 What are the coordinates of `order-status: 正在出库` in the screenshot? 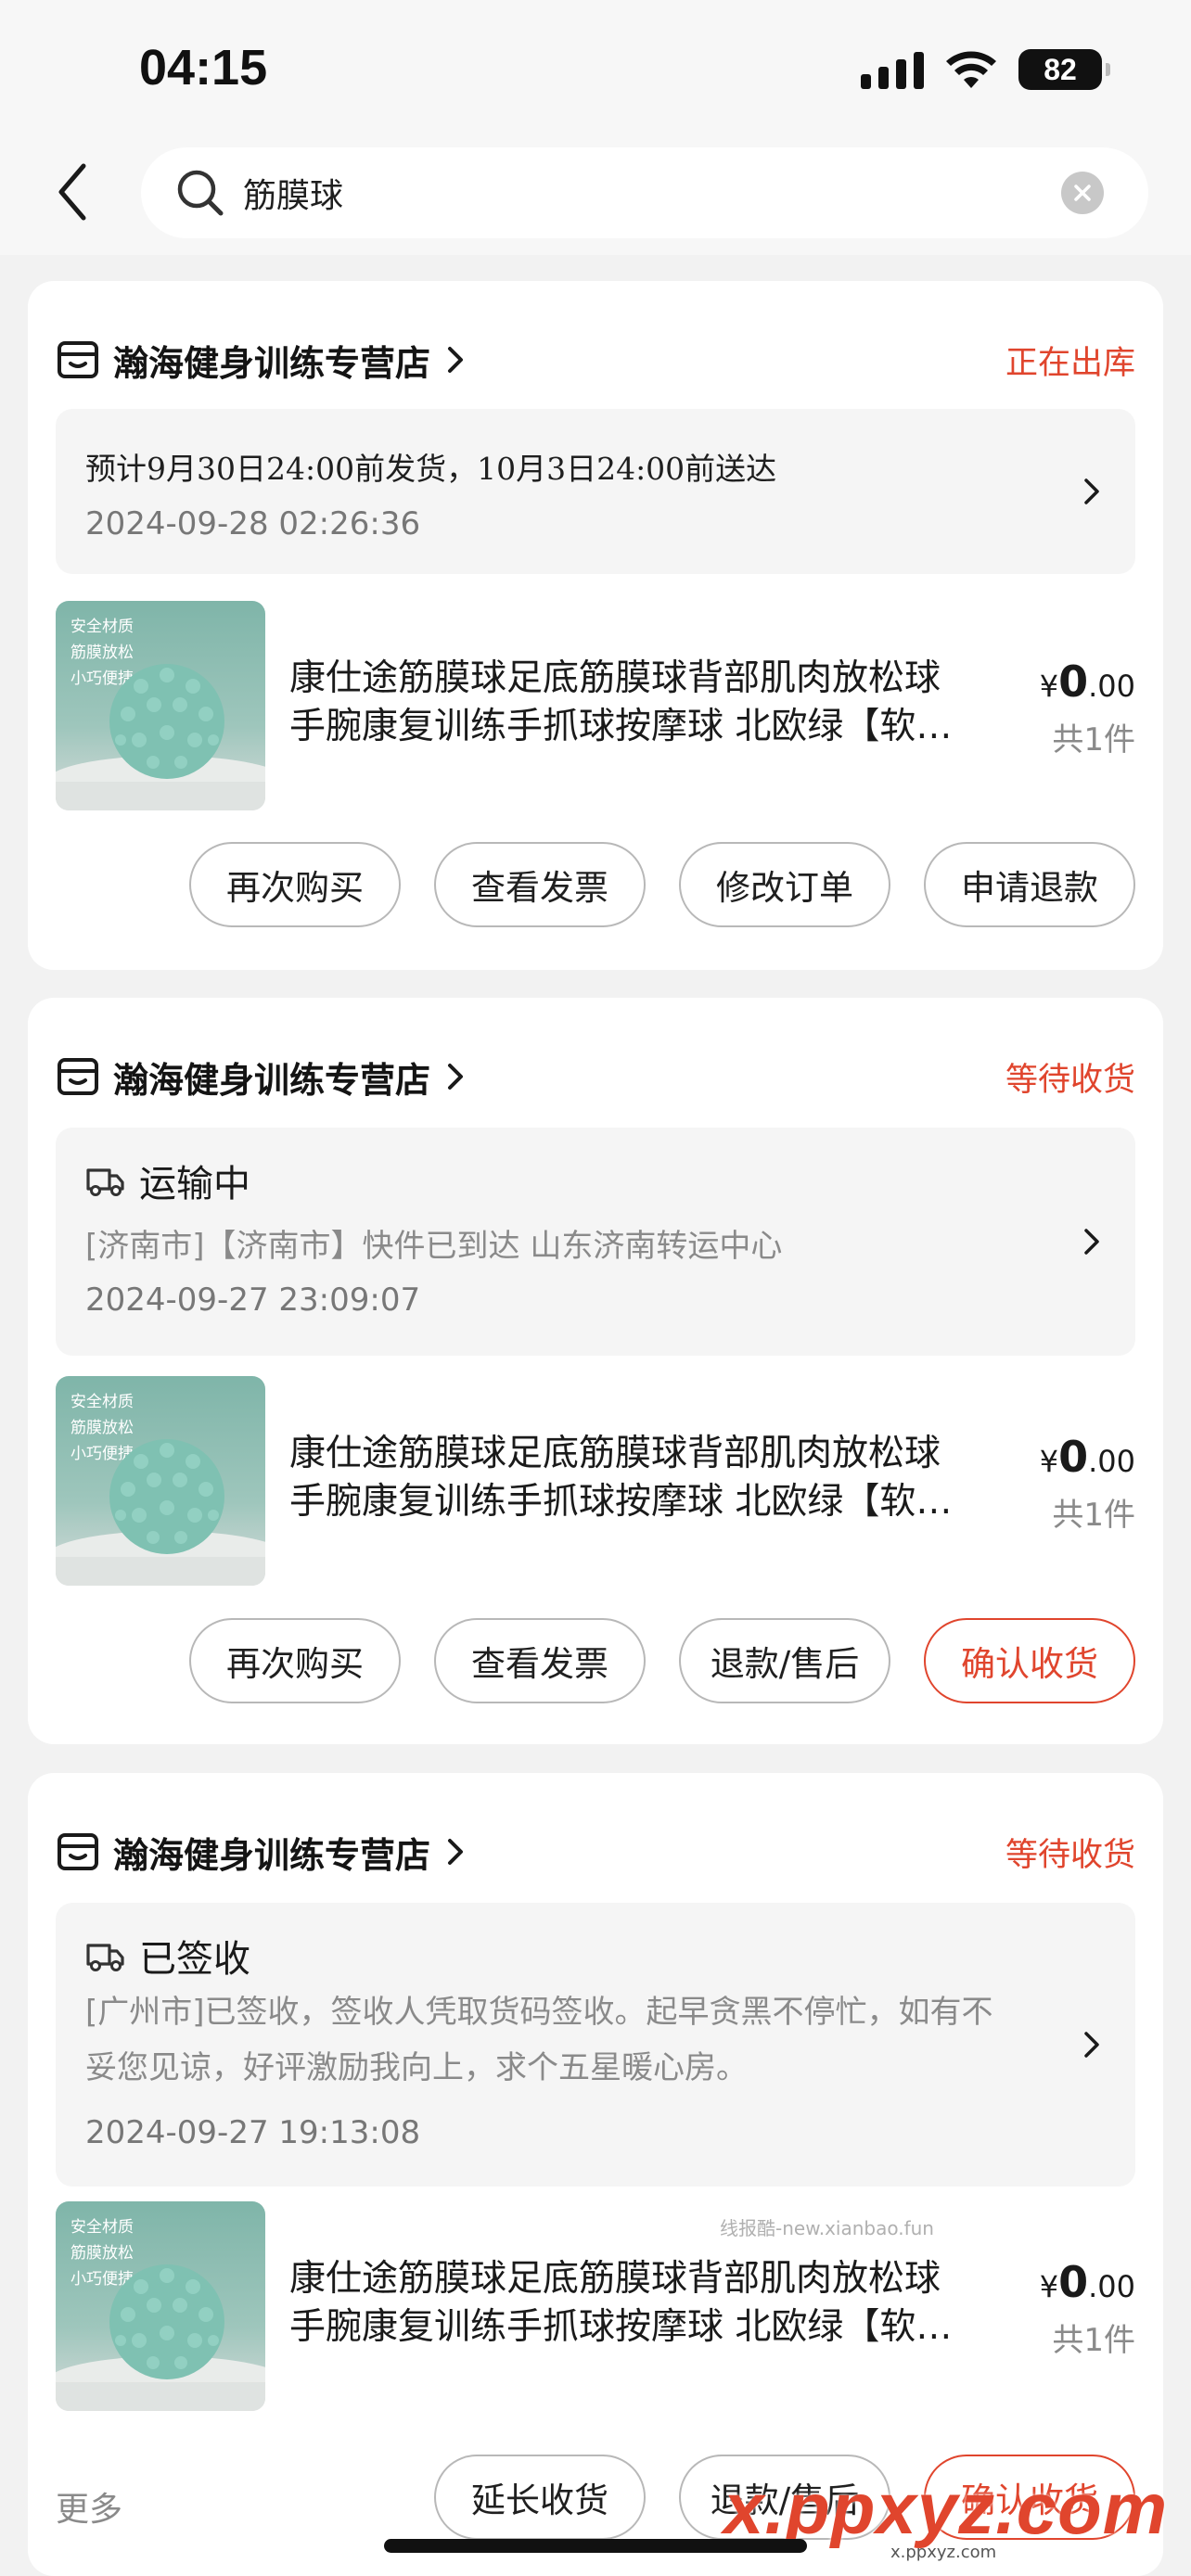 It's located at (1070, 363).